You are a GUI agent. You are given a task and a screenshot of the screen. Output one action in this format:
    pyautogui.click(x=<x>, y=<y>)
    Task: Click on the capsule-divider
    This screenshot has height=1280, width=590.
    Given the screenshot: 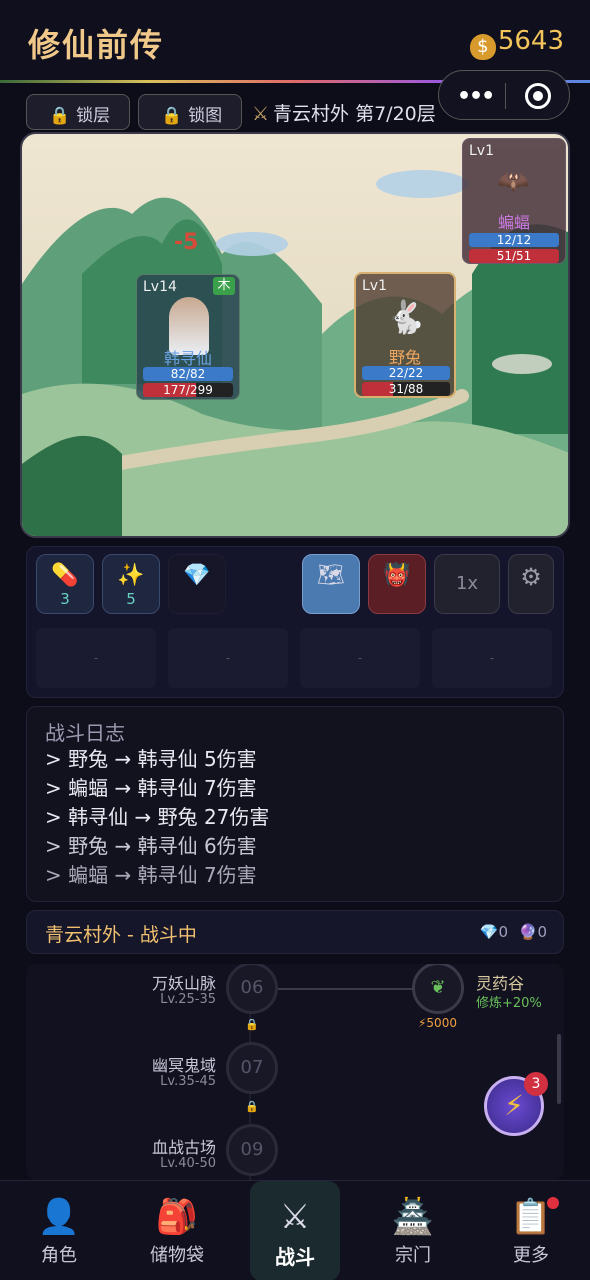 What is the action you would take?
    pyautogui.click(x=505, y=96)
    